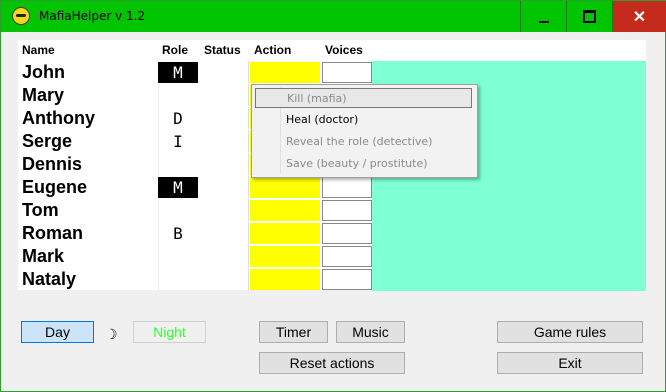 The height and width of the screenshot is (392, 666). I want to click on close-icon: ✕, so click(639, 17).